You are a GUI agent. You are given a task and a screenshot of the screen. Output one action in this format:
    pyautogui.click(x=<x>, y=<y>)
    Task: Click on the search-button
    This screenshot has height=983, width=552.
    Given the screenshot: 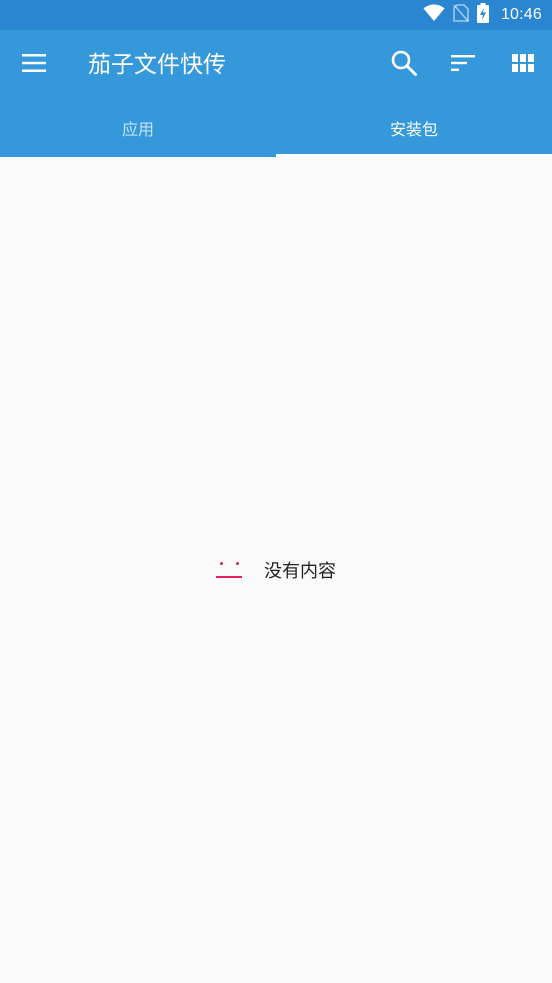 What is the action you would take?
    pyautogui.click(x=404, y=65)
    